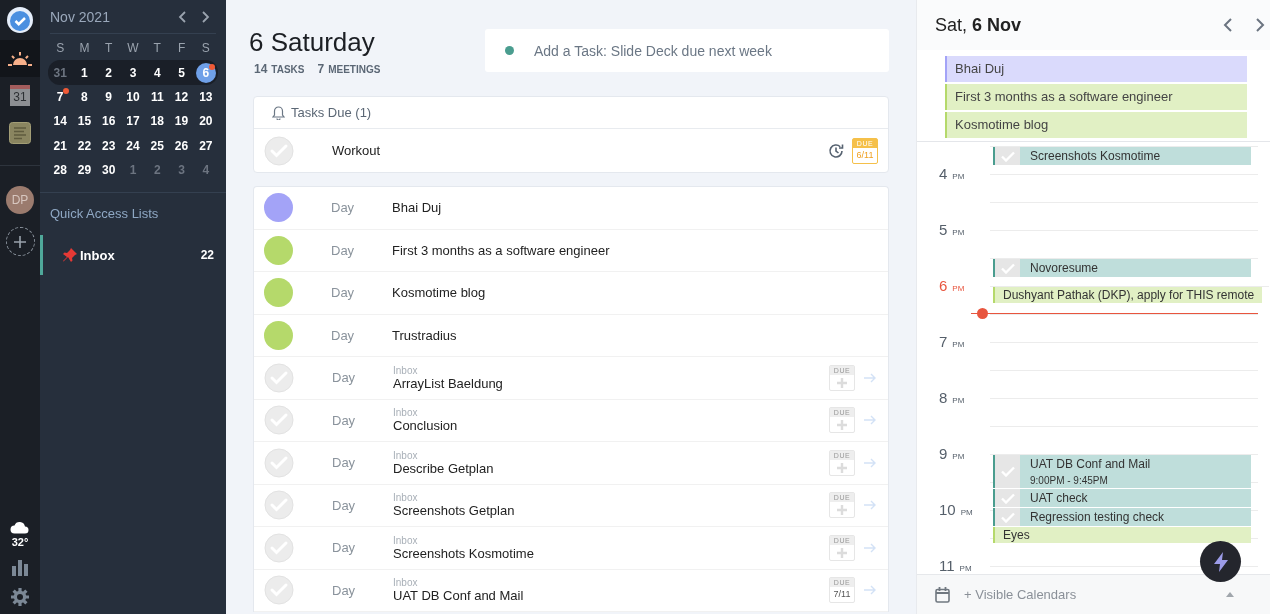  What do you see at coordinates (952, 230) in the screenshot?
I see `hour-label: 5 PM` at bounding box center [952, 230].